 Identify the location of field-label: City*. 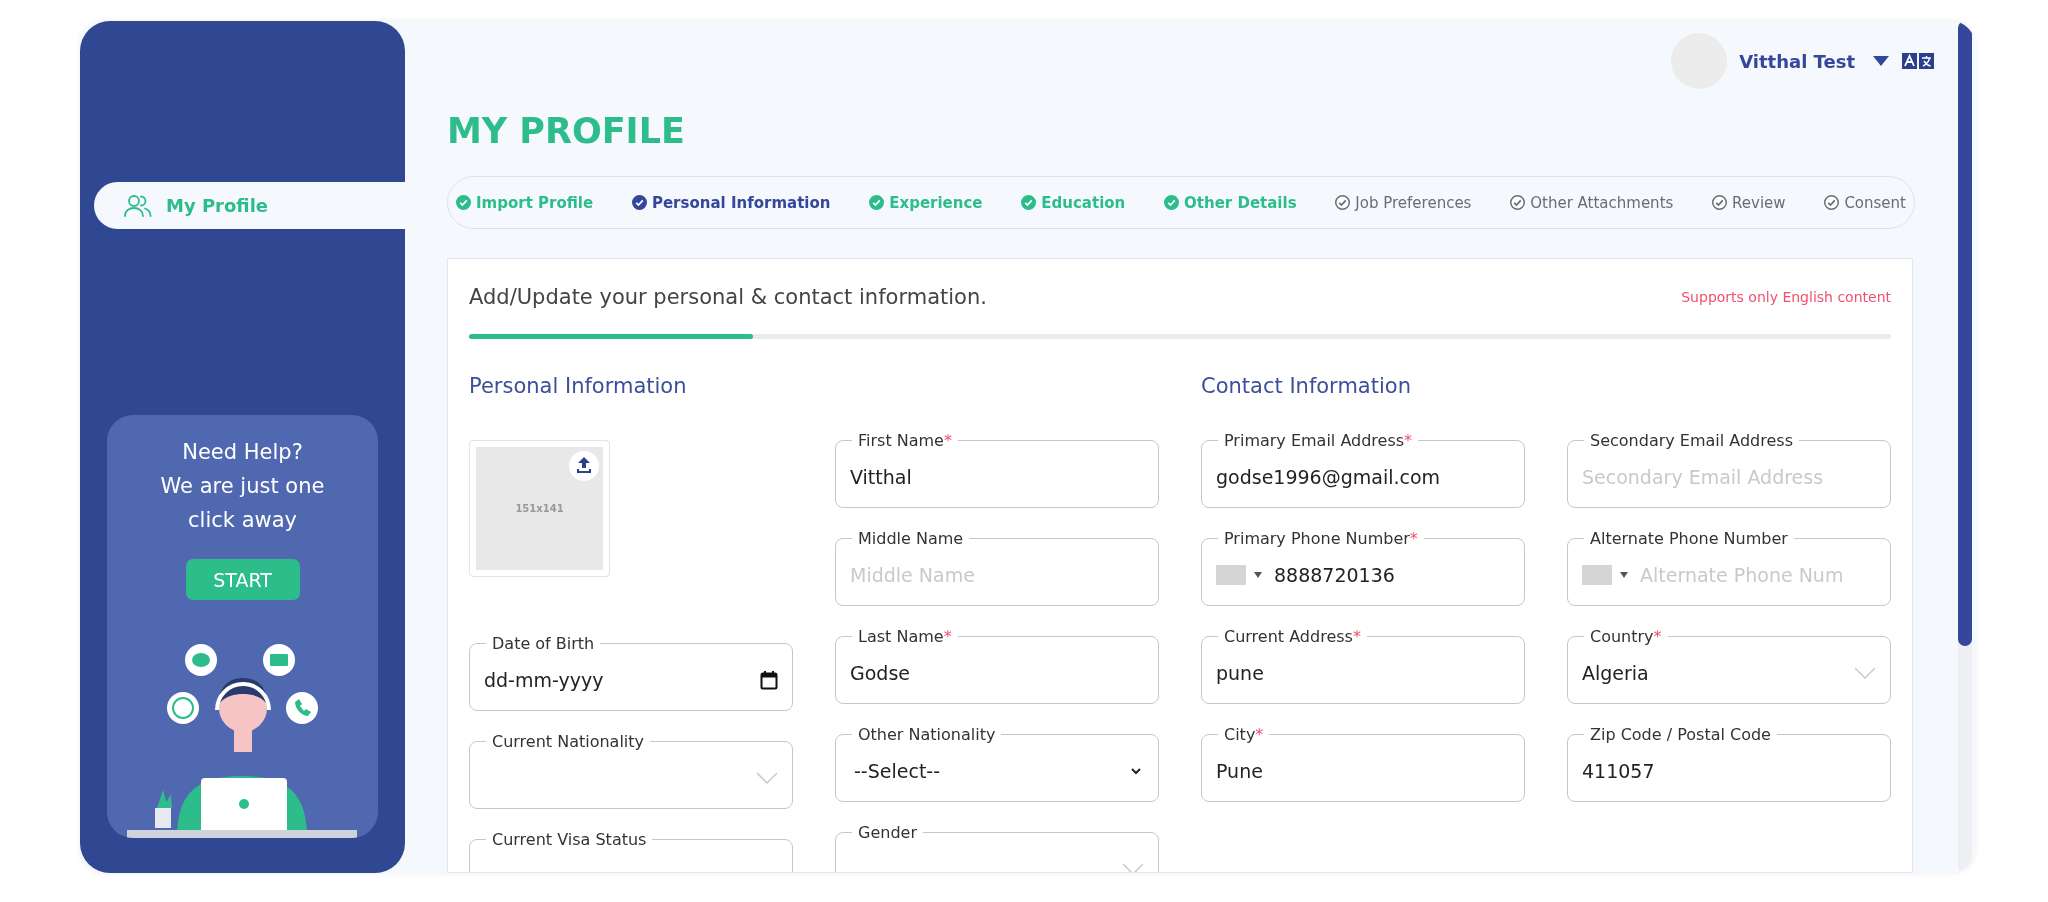
(1244, 734).